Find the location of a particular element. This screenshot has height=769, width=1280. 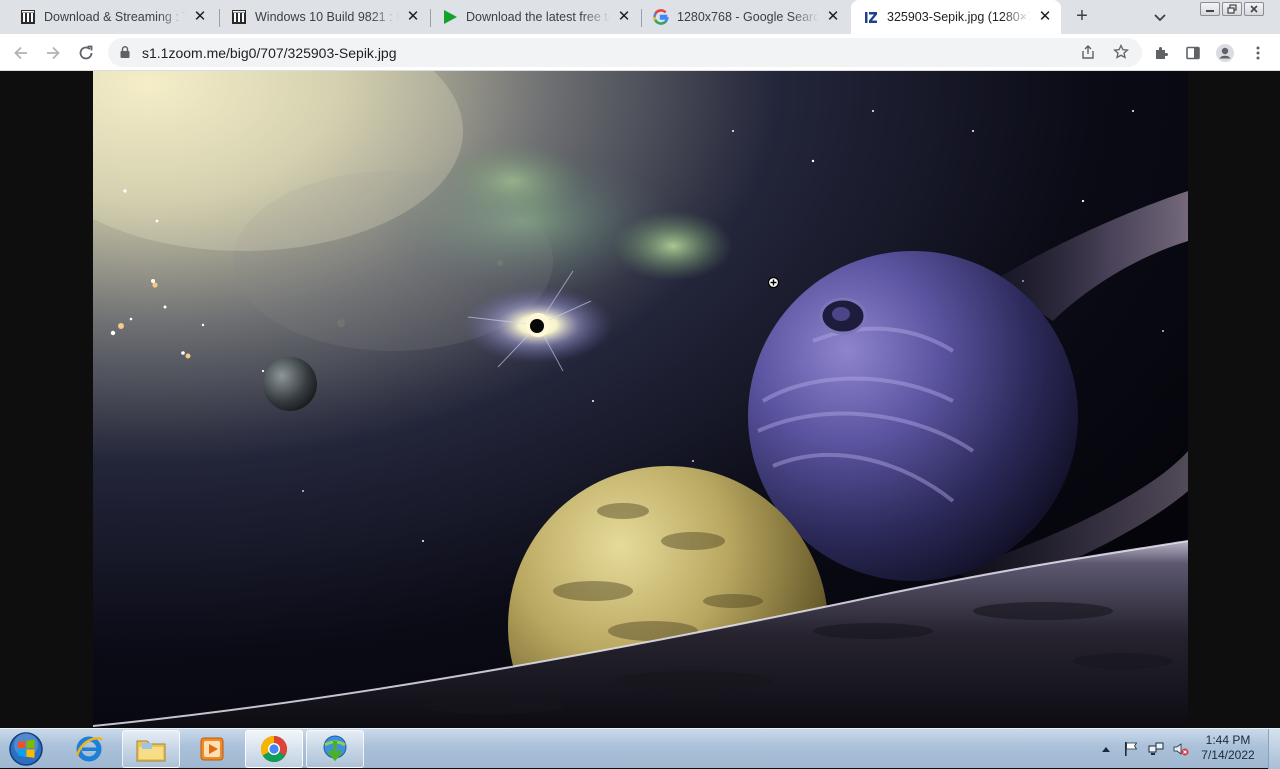

tab-title: Download & Streaming : The is located at coordinates (115, 17).